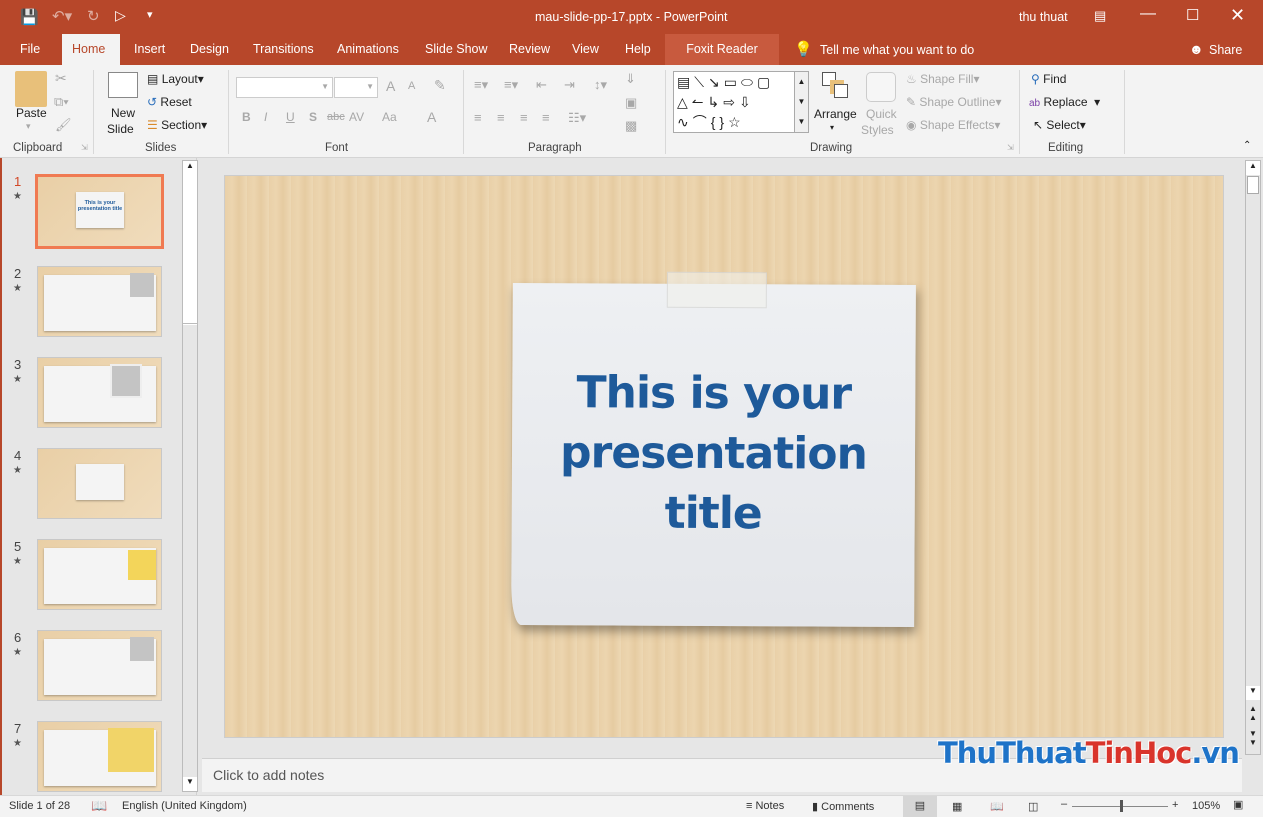 This screenshot has height=817, width=1263. What do you see at coordinates (120, 129) in the screenshot?
I see `new-slide-label-2: Slide` at bounding box center [120, 129].